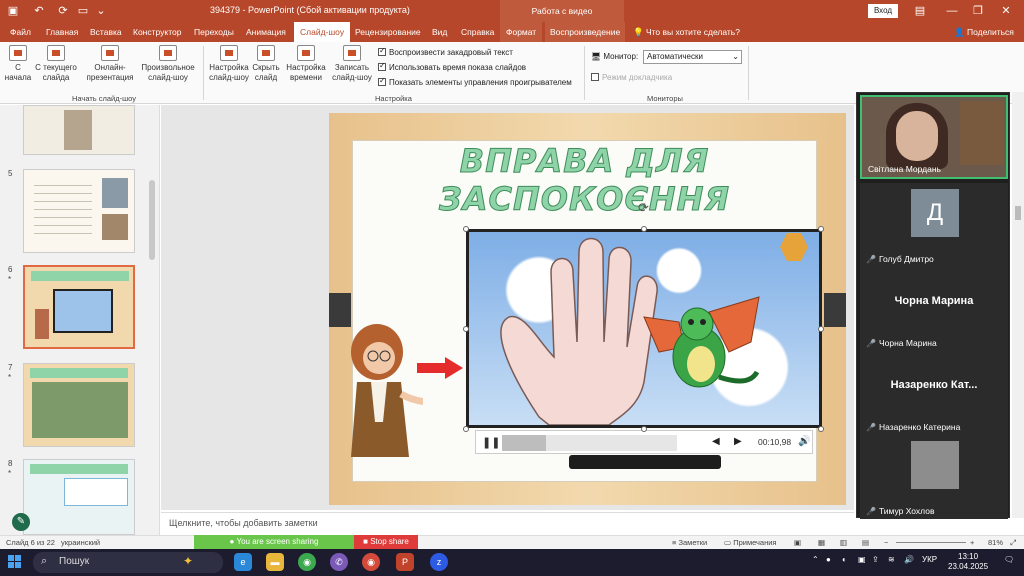 The image size is (1024, 576). What do you see at coordinates (689, 542) in the screenshot?
I see `notes-toggle: ≡ Заметки` at bounding box center [689, 542].